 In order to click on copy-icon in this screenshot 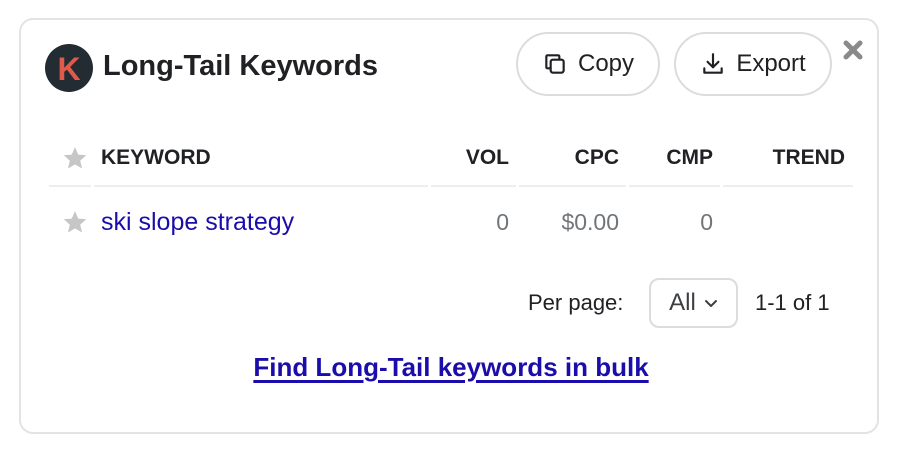, I will do `click(555, 64)`.